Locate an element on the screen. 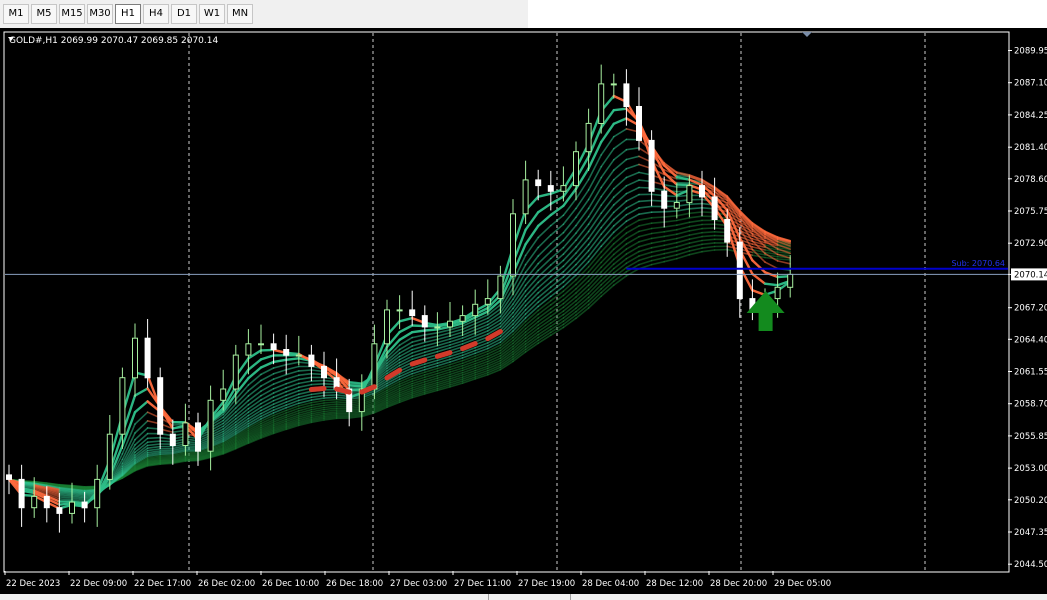 The height and width of the screenshot is (600, 1047). y-tick-label: 2078.60 is located at coordinates (1030, 180).